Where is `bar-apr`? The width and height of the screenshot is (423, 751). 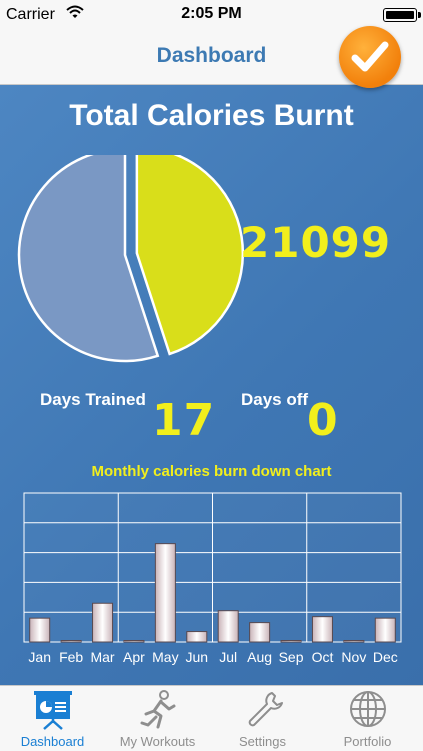
bar-apr is located at coordinates (134, 641).